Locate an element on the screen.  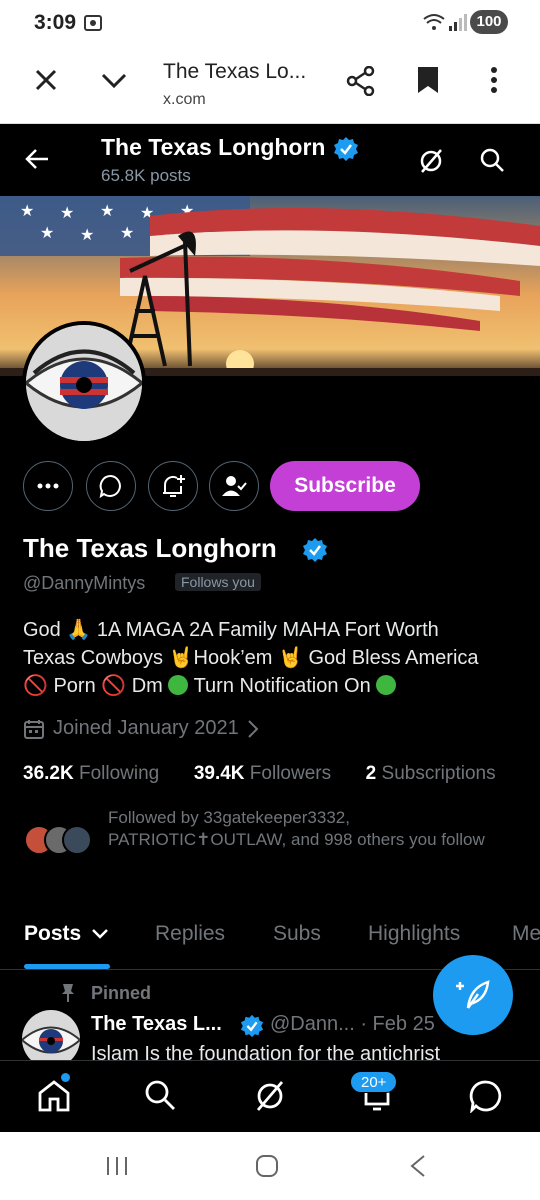
tab-posts: Posts is located at coordinates (66, 934).